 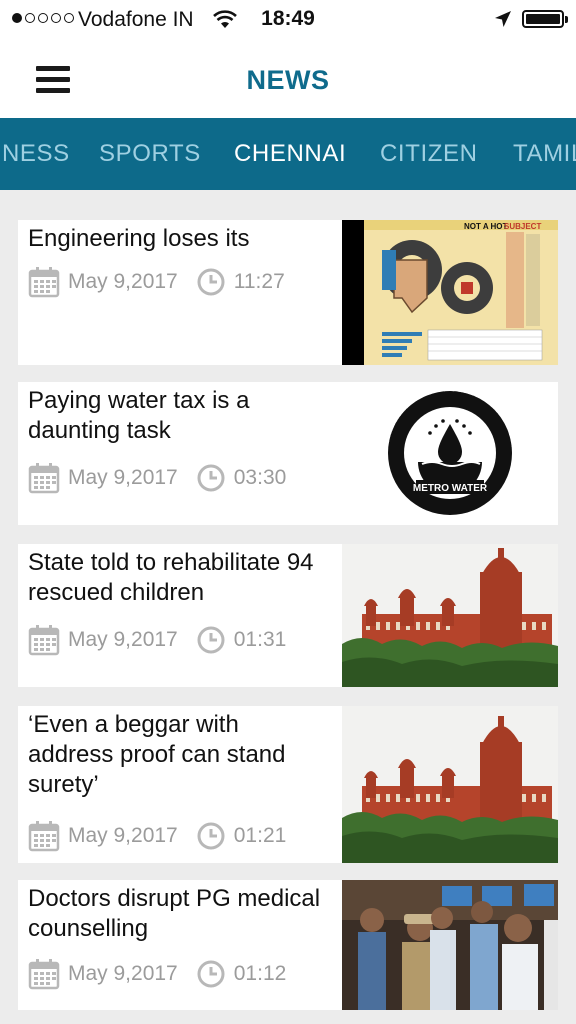 What do you see at coordinates (260, 639) in the screenshot?
I see `article-time: 01:31` at bounding box center [260, 639].